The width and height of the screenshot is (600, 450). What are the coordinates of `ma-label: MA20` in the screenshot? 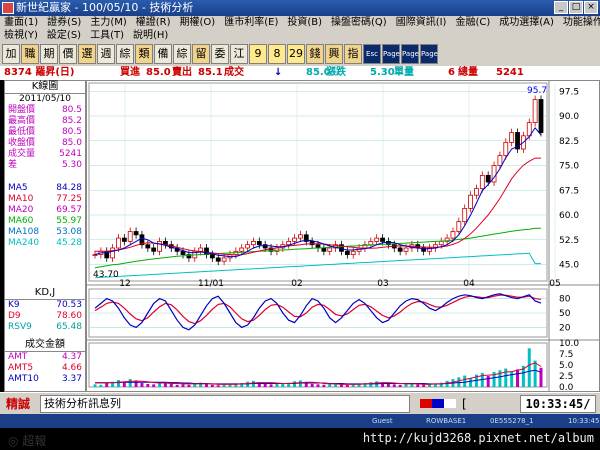 It's located at (21, 210).